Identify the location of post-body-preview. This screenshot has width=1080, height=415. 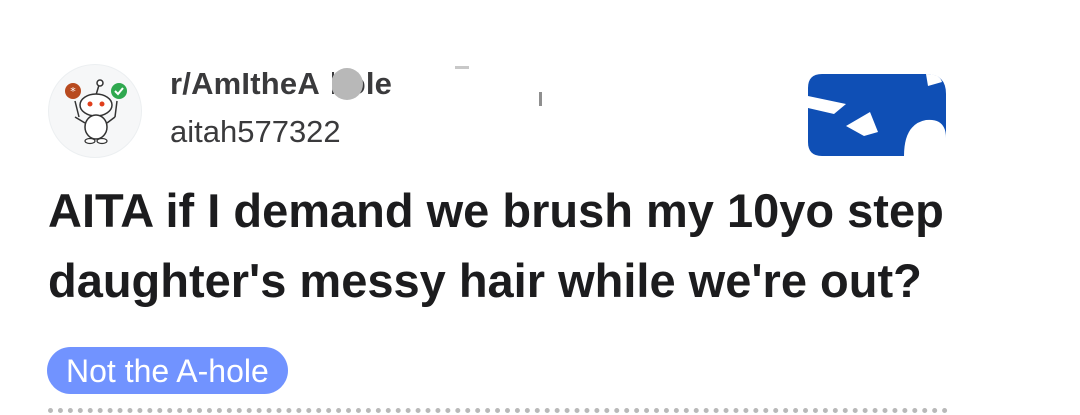
(498, 409).